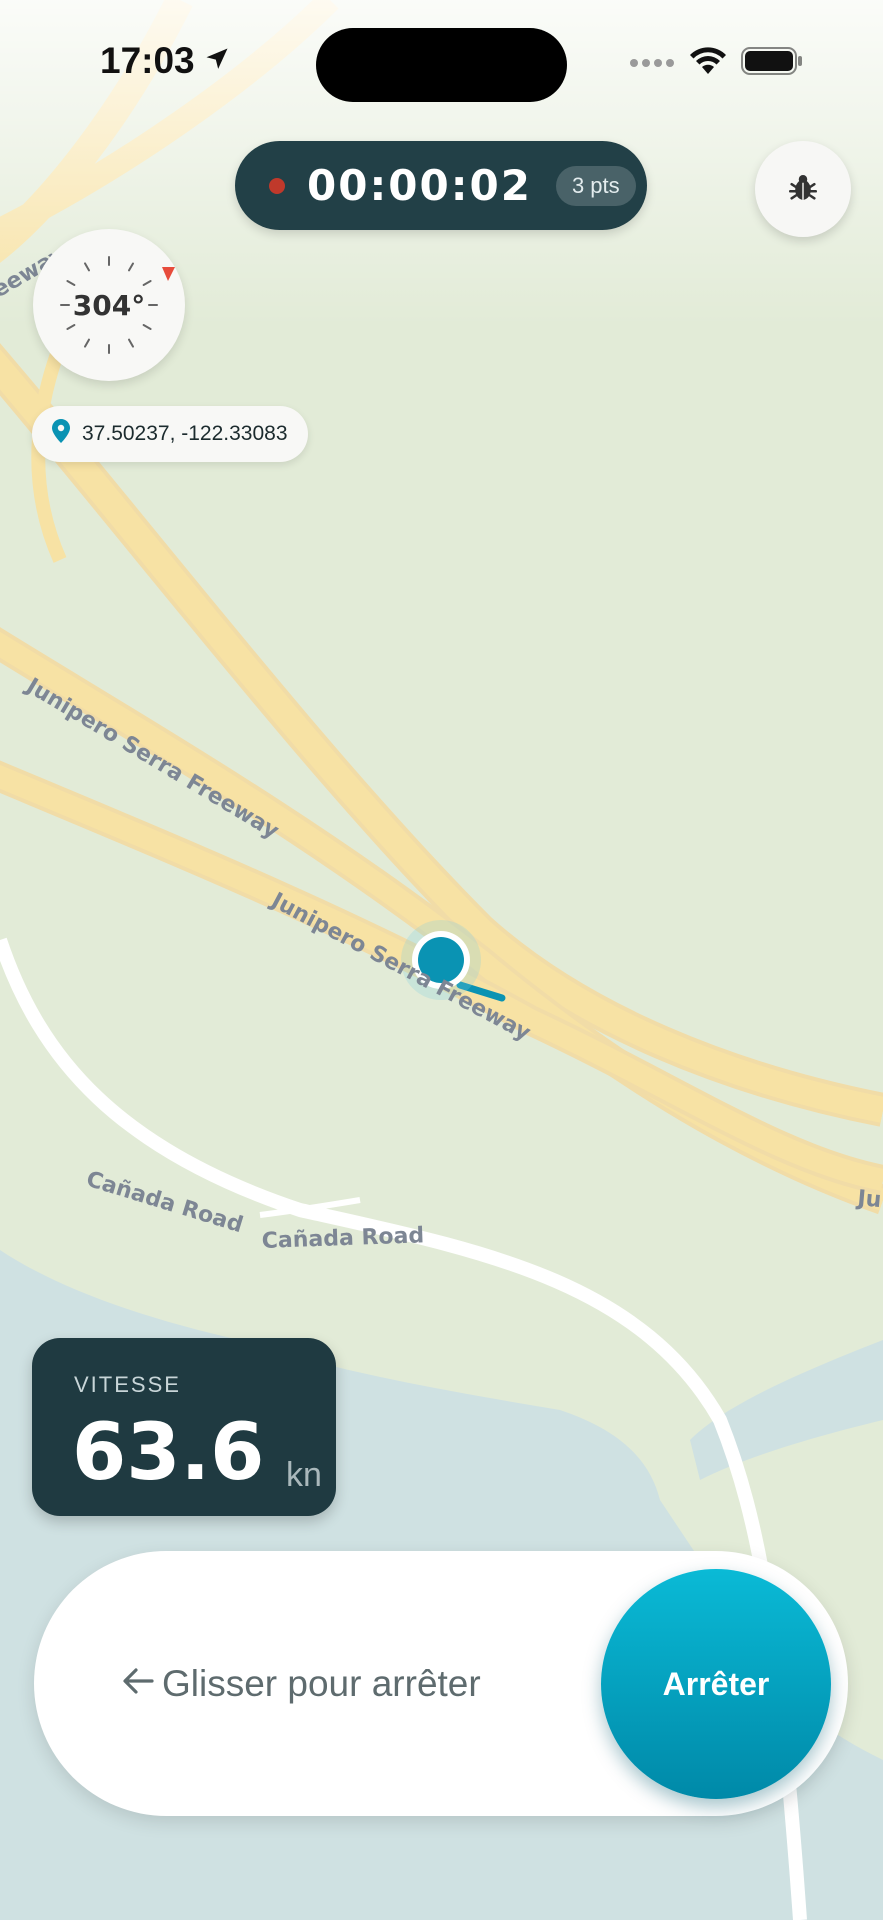 The image size is (883, 1920). I want to click on bug-icon, so click(803, 189).